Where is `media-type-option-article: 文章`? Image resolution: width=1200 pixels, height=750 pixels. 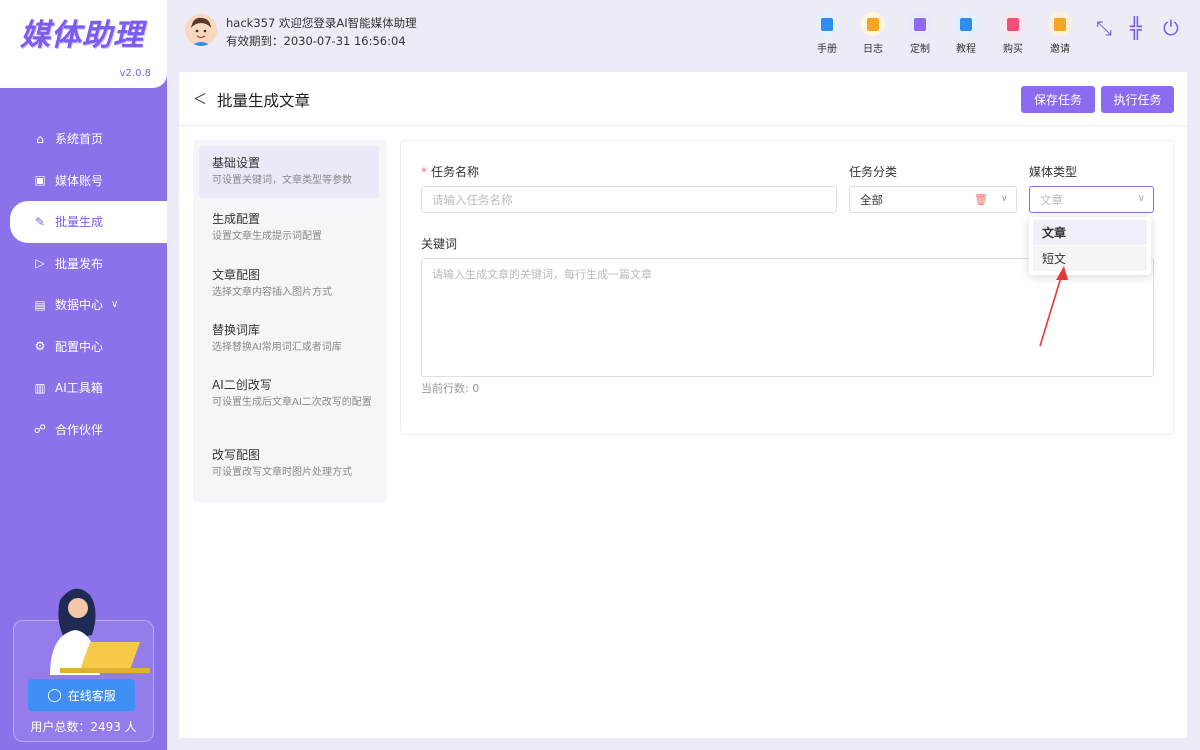
media-type-option-article: 文章 is located at coordinates (1090, 232).